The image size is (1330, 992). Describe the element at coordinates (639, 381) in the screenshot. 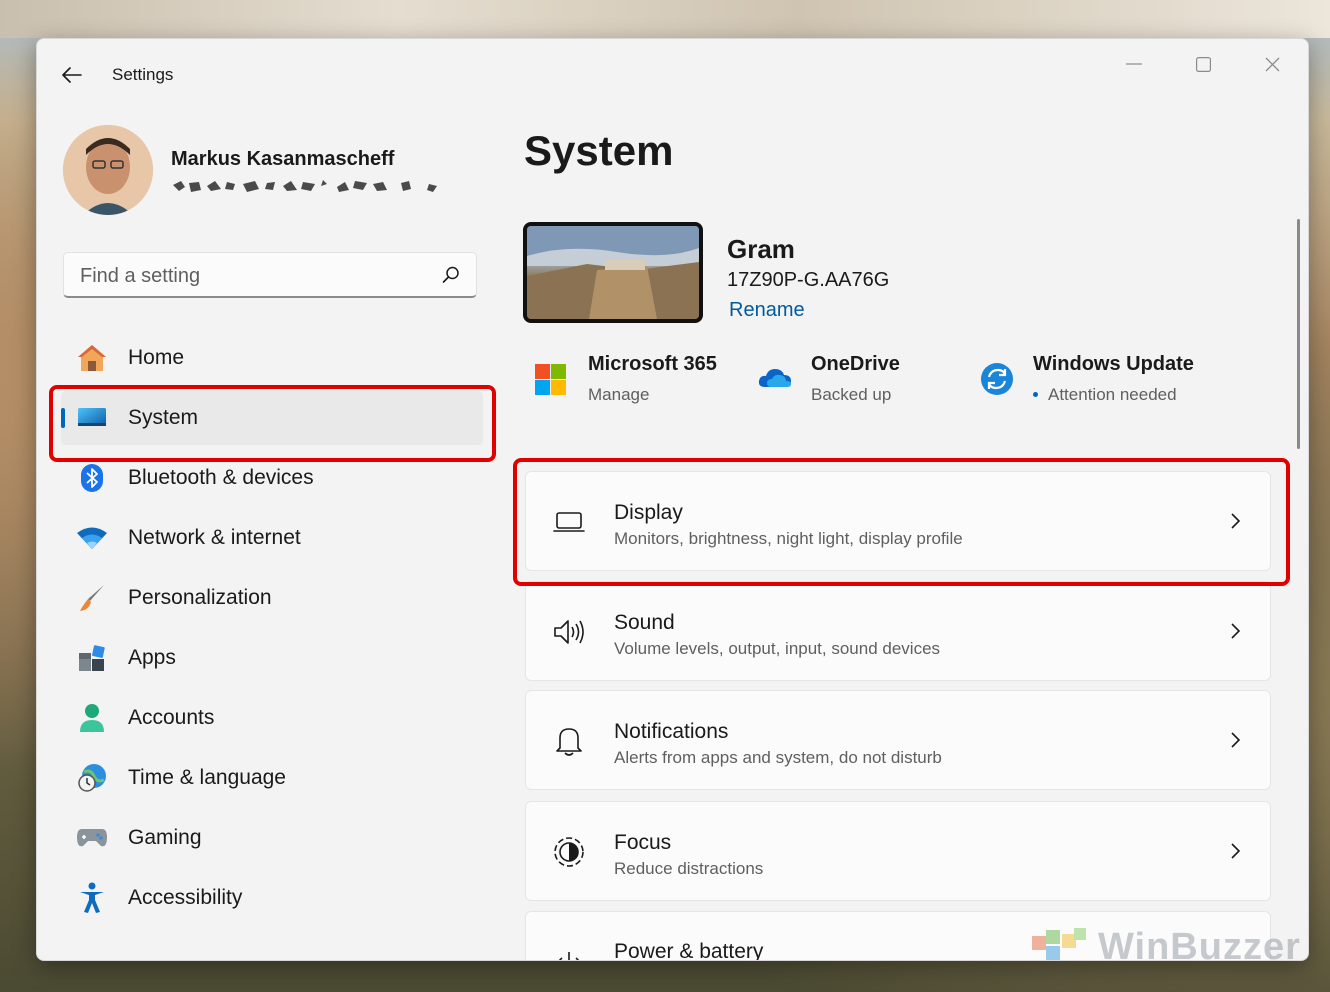

I see `microsoft-365-tile: Microsoft 365 Manage` at that location.